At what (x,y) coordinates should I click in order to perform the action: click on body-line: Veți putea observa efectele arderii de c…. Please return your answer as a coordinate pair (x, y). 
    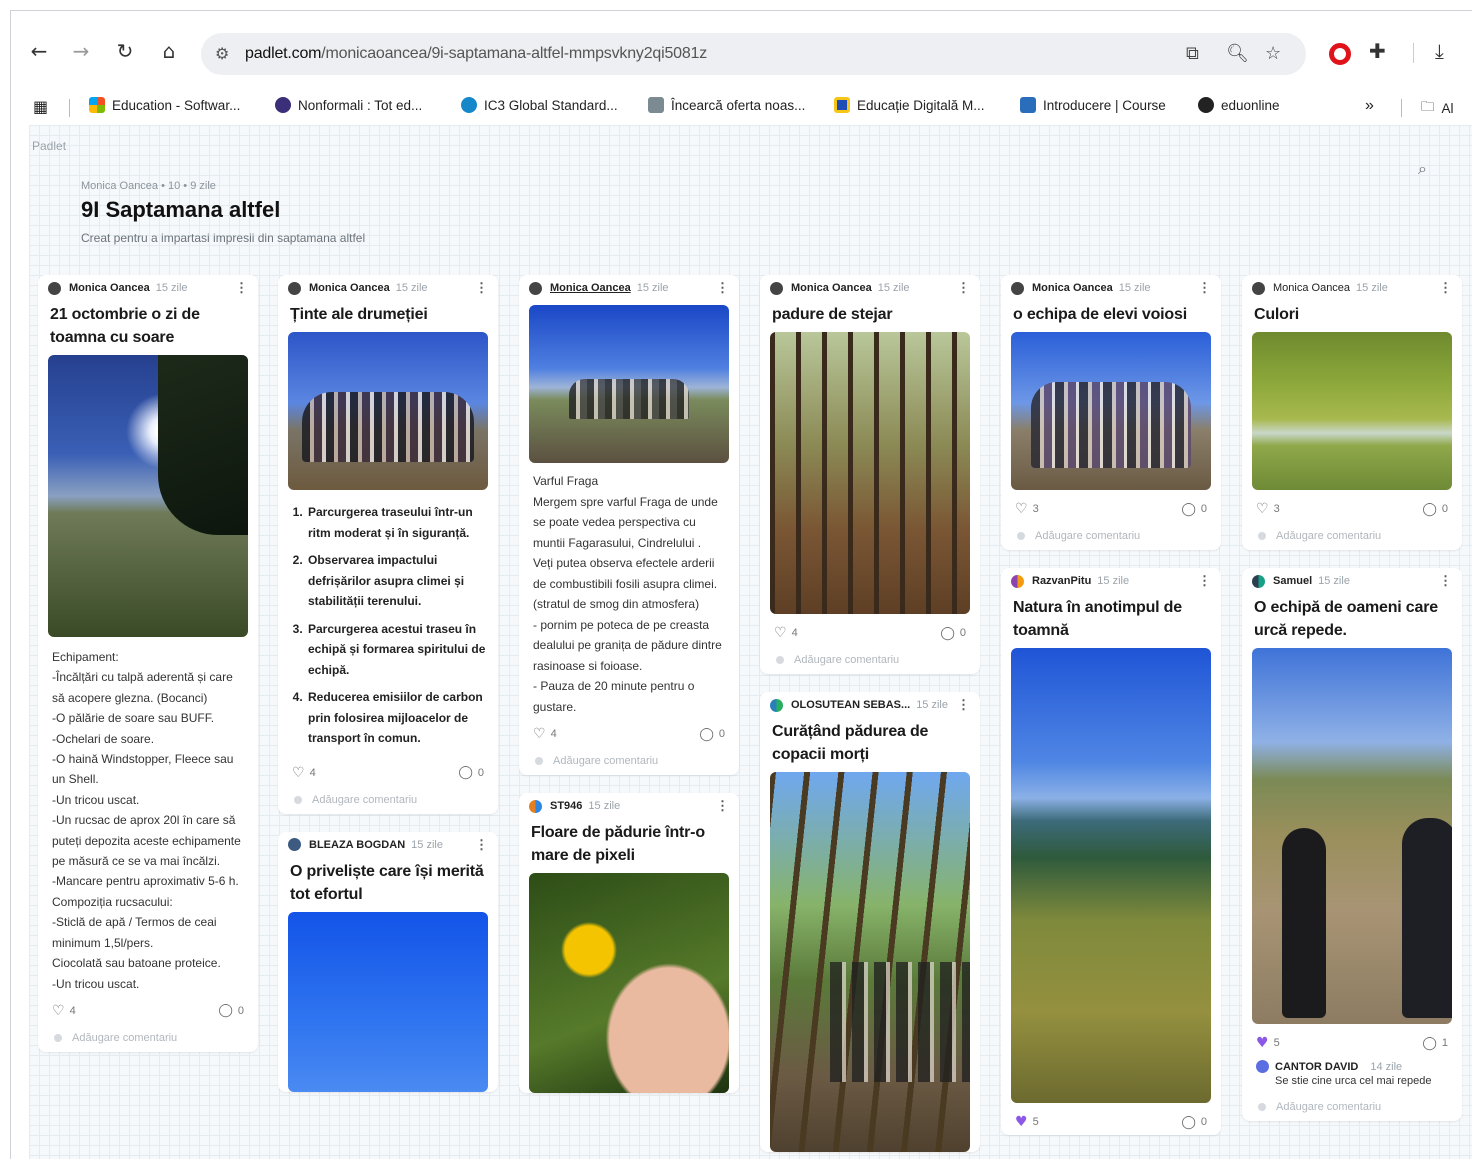
    Looking at the image, I should click on (625, 583).